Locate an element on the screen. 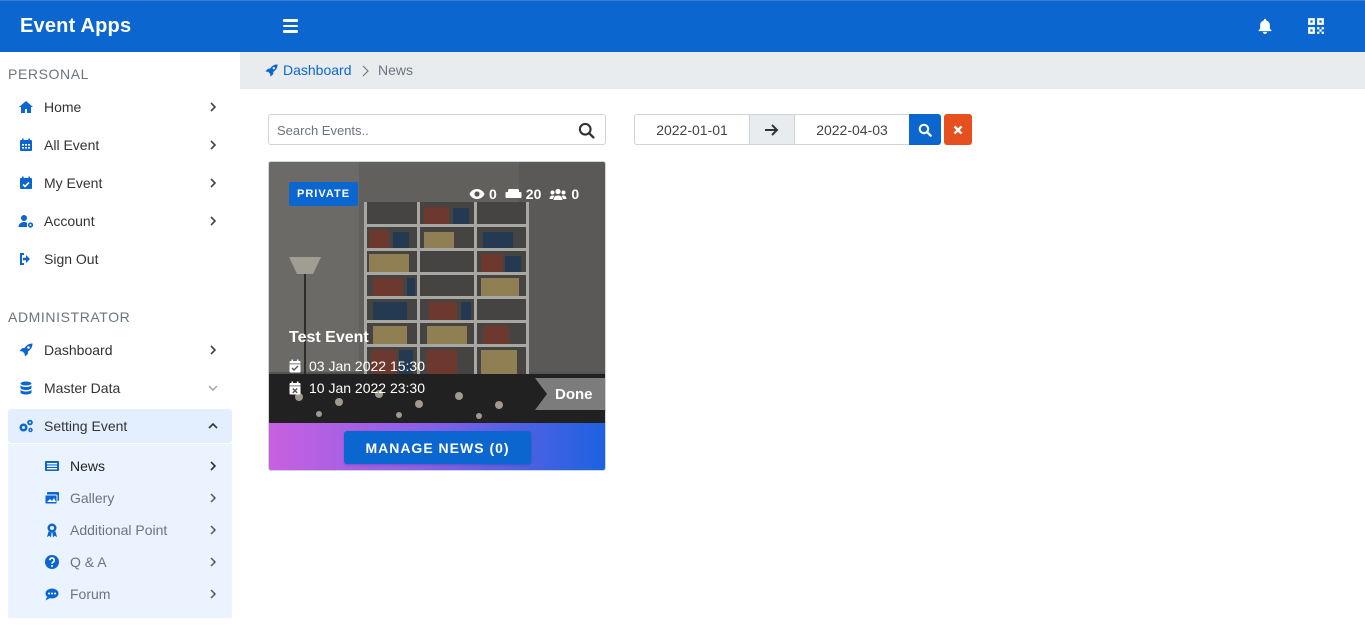 Image resolution: width=1365 pixels, height=626 pixels. section-title-administrator: ADMINISTRATOR is located at coordinates (69, 317).